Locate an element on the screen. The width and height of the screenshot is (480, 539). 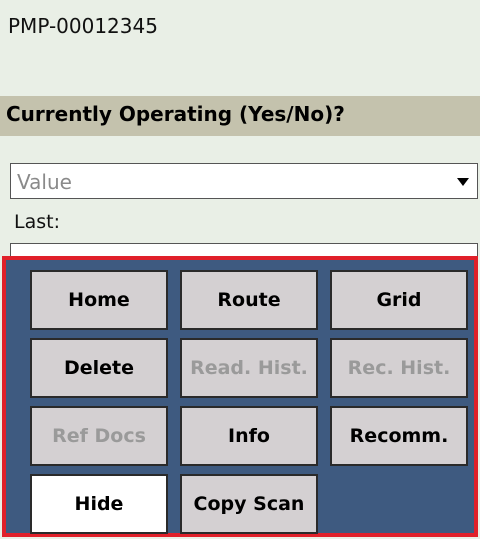
question-header: Currently Operating (Yes/No)? is located at coordinates (240, 116).